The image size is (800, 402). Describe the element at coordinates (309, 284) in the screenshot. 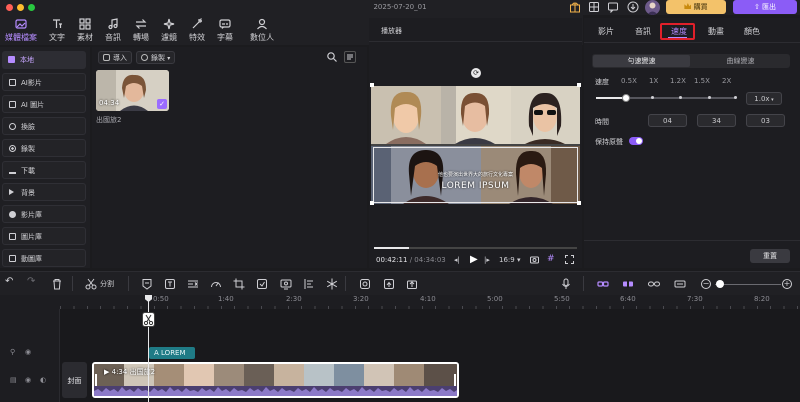

I see `align-icon` at that location.